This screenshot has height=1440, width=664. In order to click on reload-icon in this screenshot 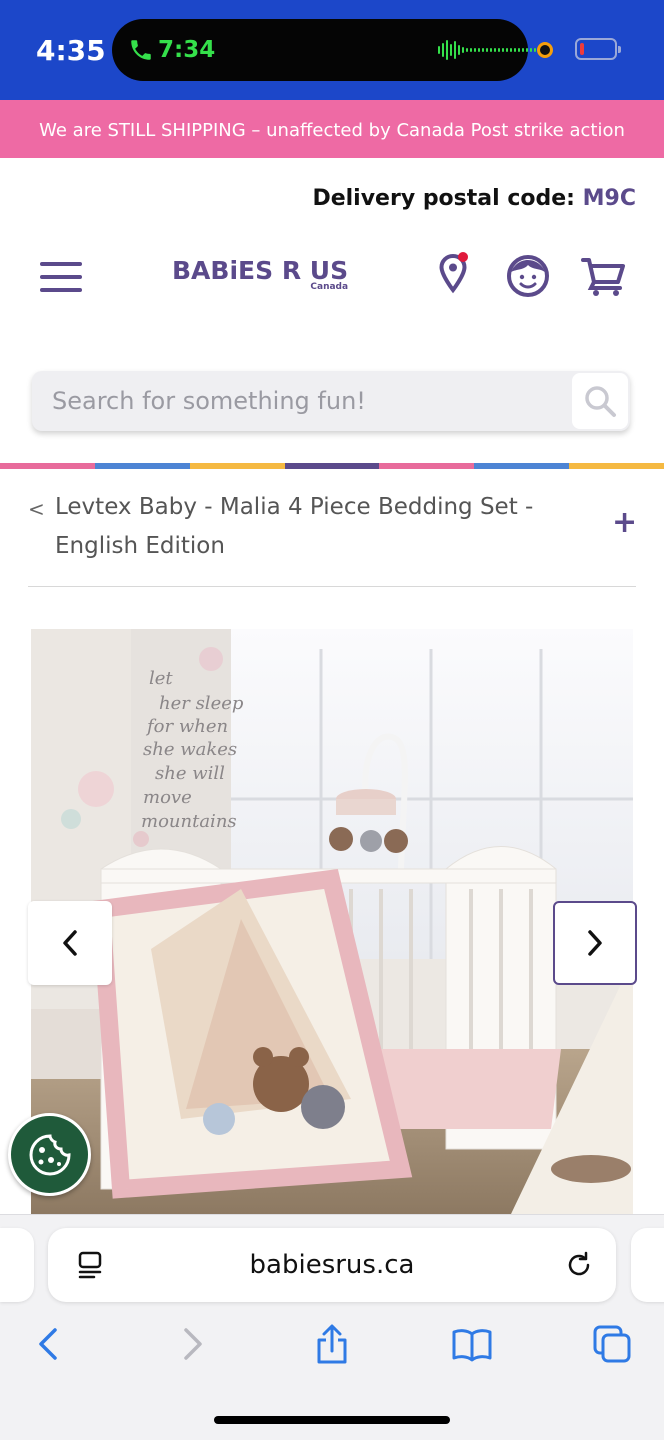, I will do `click(579, 1265)`.